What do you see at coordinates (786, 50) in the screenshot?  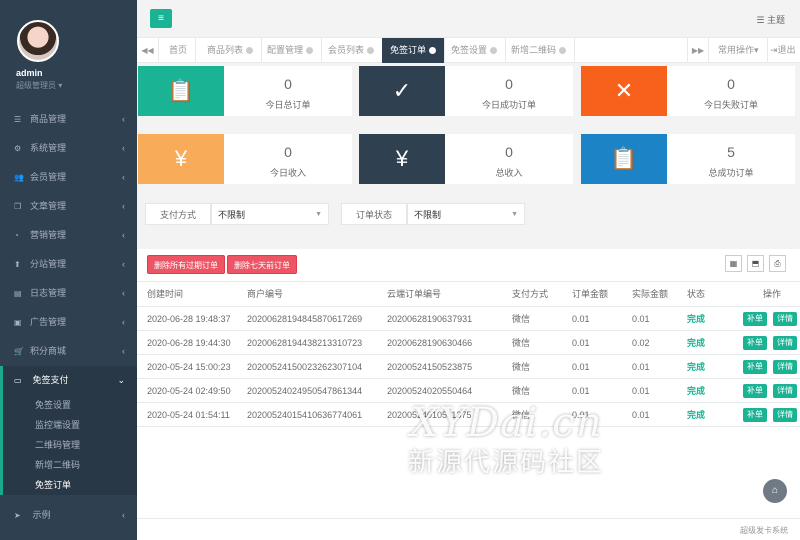 I see `logout-label: 退出` at bounding box center [786, 50].